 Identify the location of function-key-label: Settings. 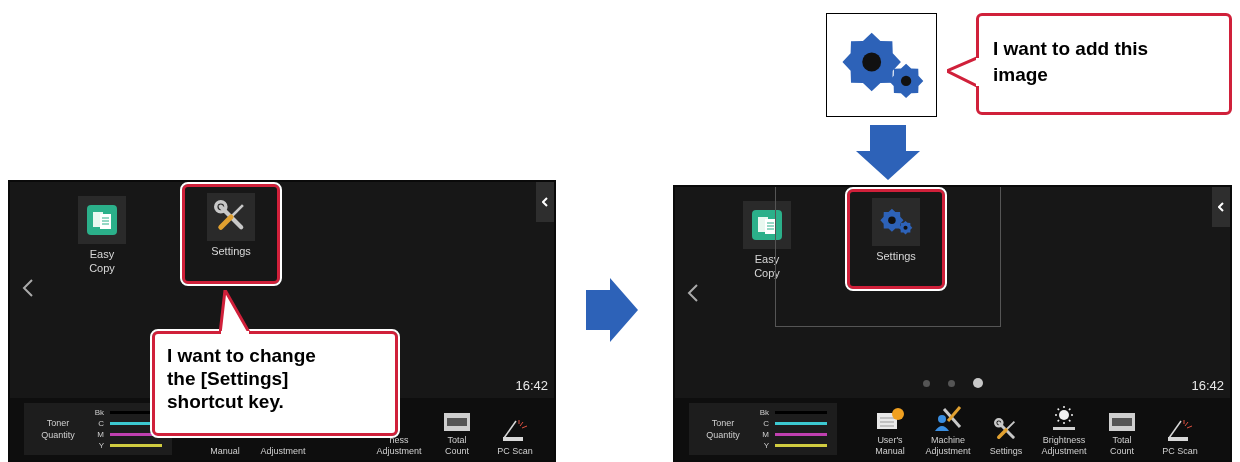
(1006, 451).